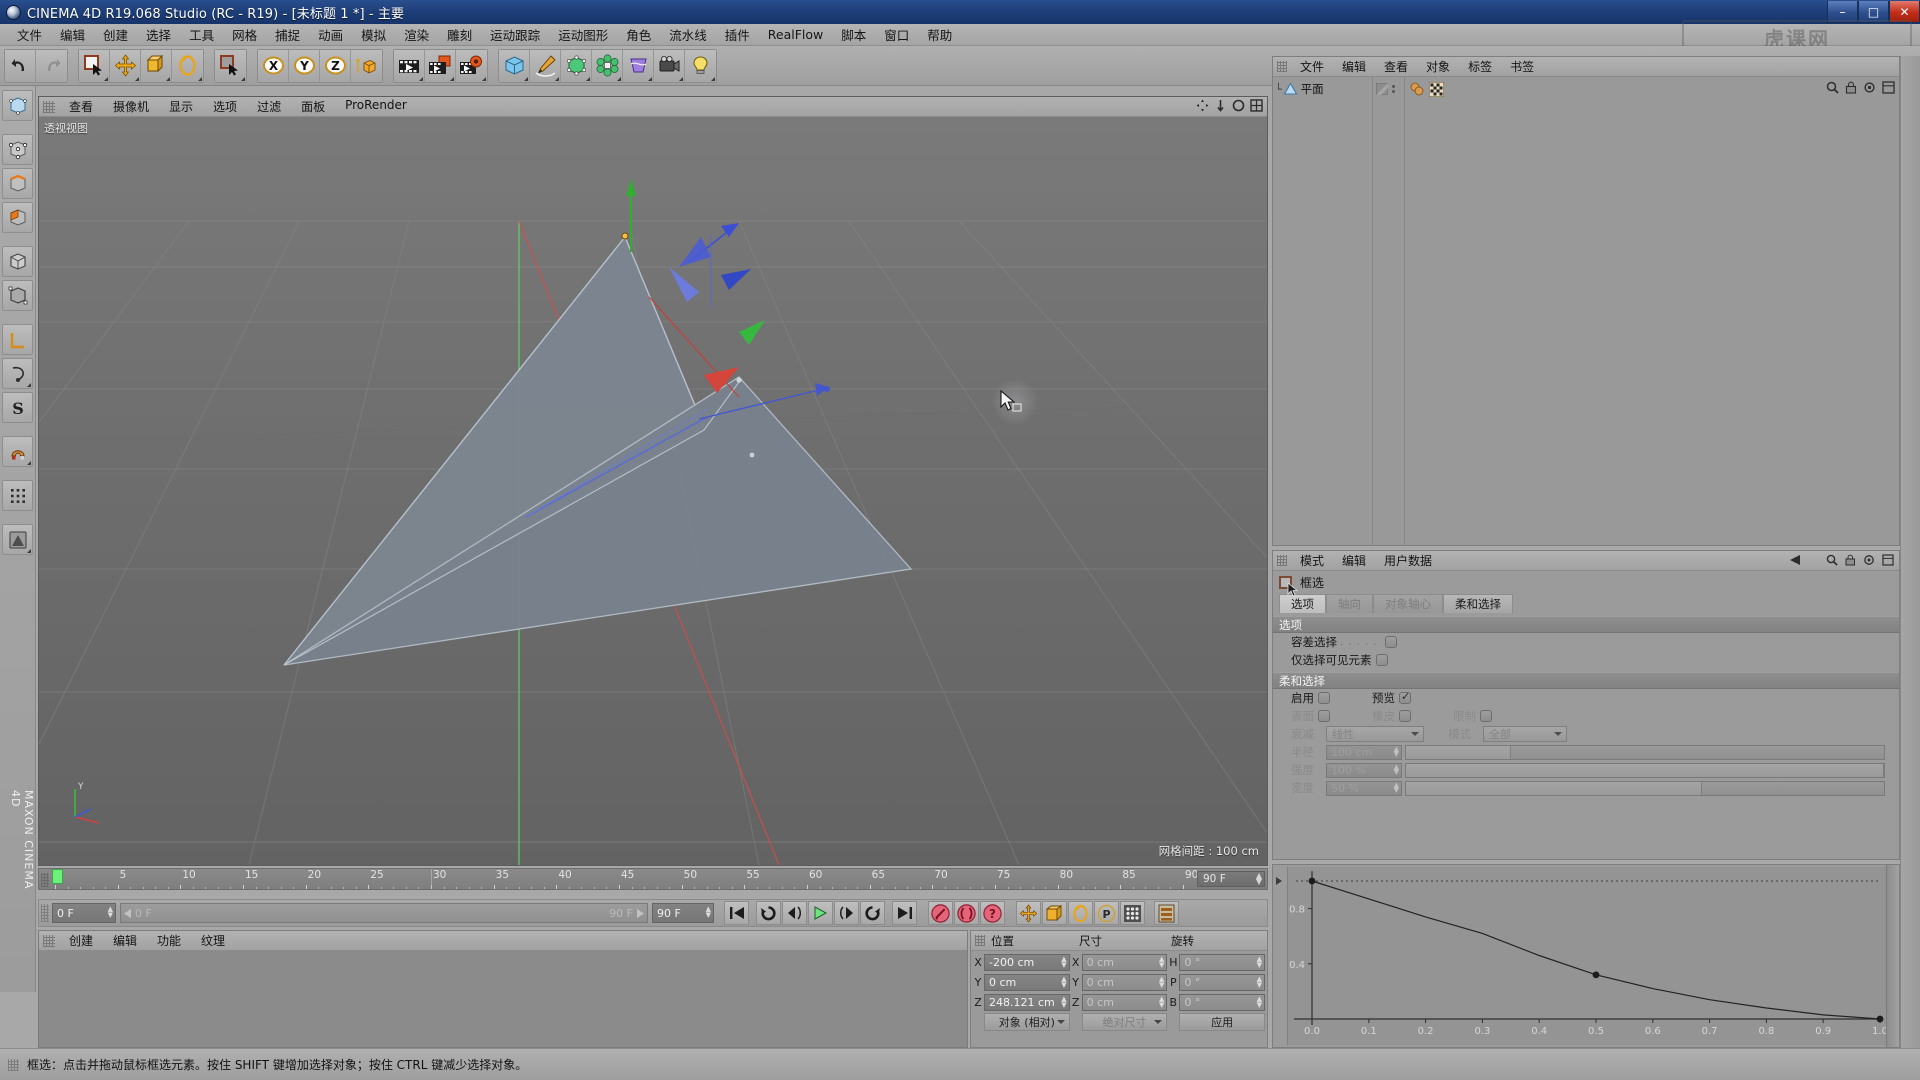 This screenshot has width=1920, height=1080. Describe the element at coordinates (1586, 311) in the screenshot. I see `object-manager-body: └ 平面` at that location.